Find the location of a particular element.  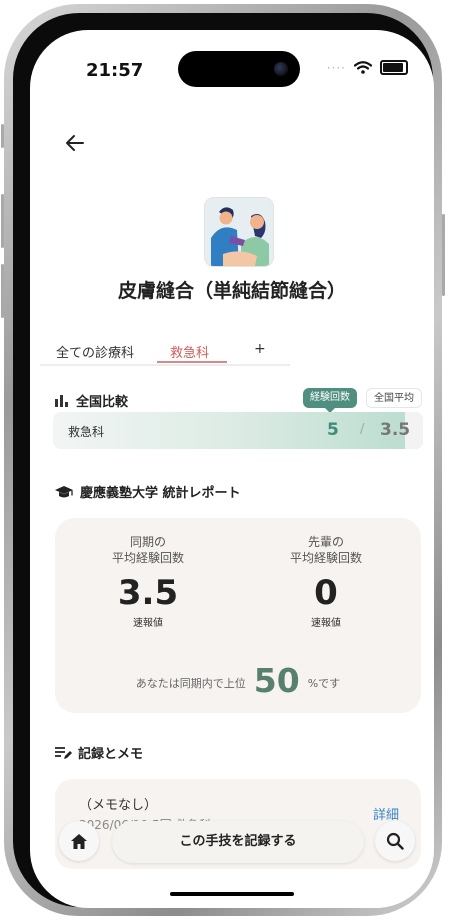

cohort-label-1: 同期の is located at coordinates (147, 542).